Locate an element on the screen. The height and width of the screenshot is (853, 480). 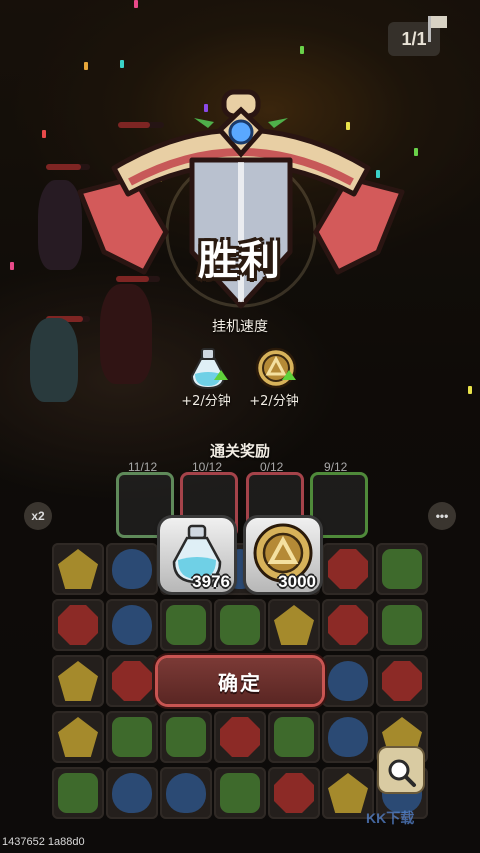
confirm-button: 确定 is located at coordinates (240, 681).